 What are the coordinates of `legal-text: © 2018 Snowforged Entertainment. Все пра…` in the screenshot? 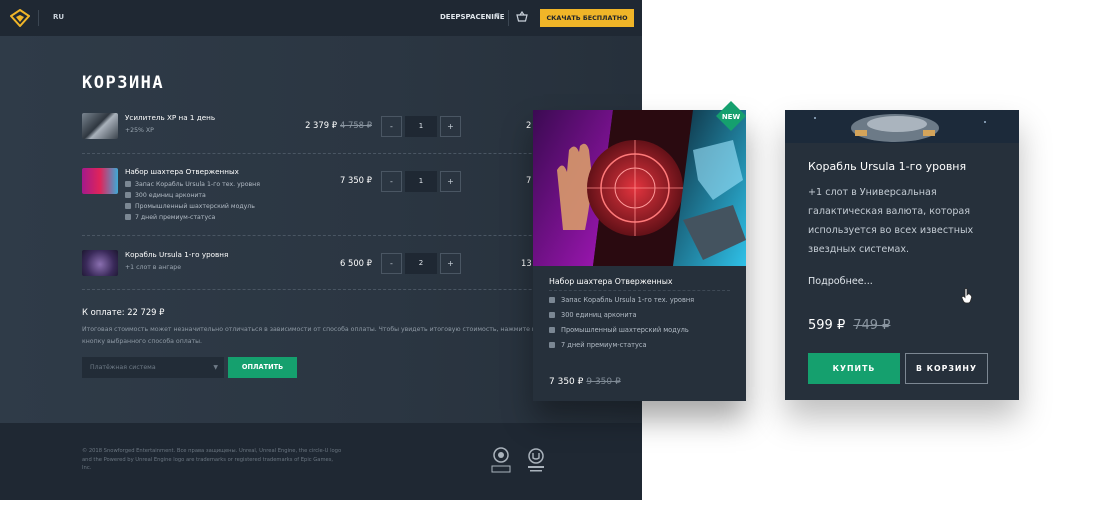 It's located at (212, 459).